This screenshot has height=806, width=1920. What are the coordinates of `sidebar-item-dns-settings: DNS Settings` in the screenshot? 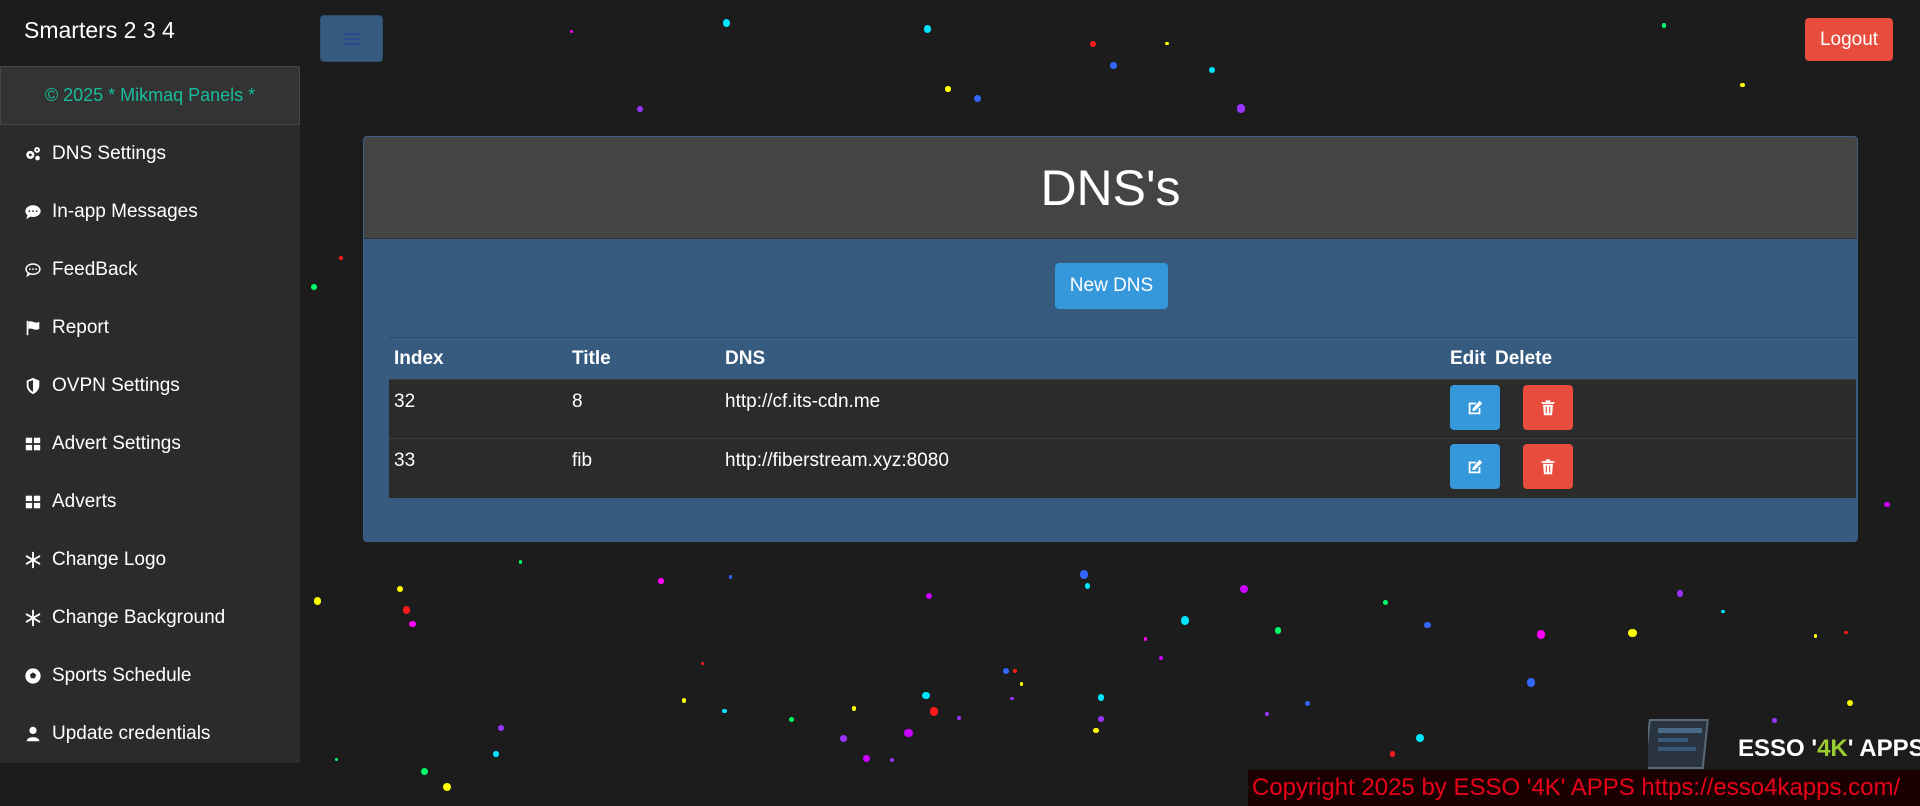 It's located at (150, 154).